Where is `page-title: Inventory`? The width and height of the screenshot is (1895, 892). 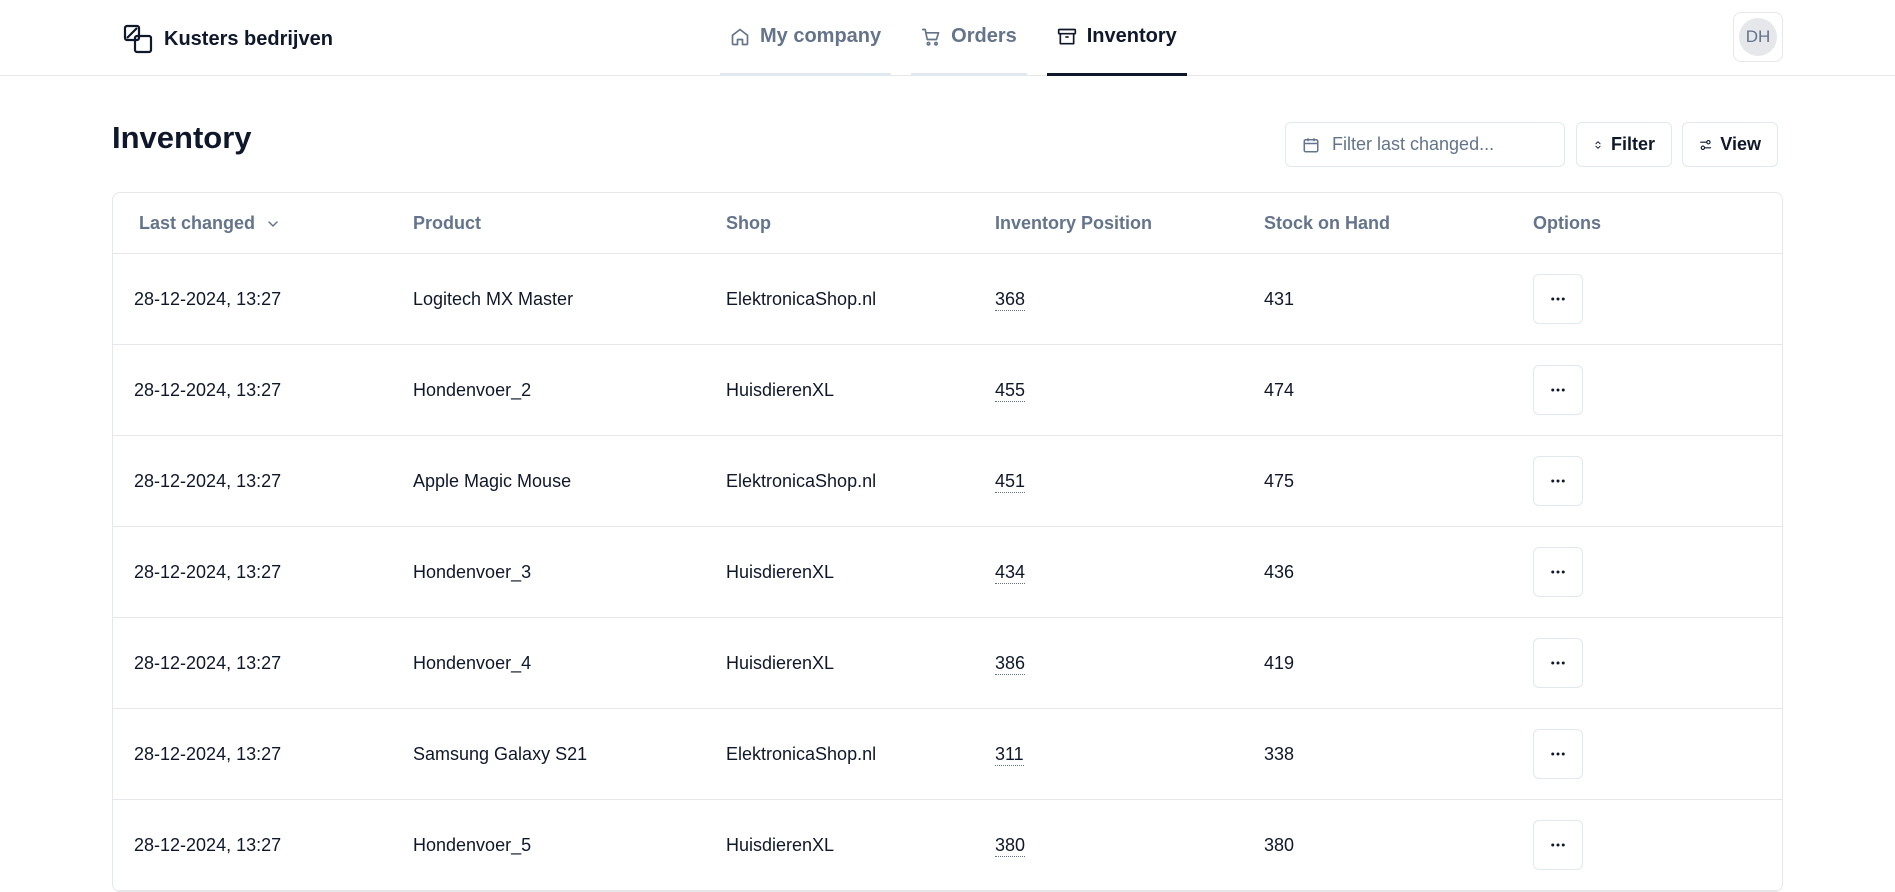
page-title: Inventory is located at coordinates (182, 137).